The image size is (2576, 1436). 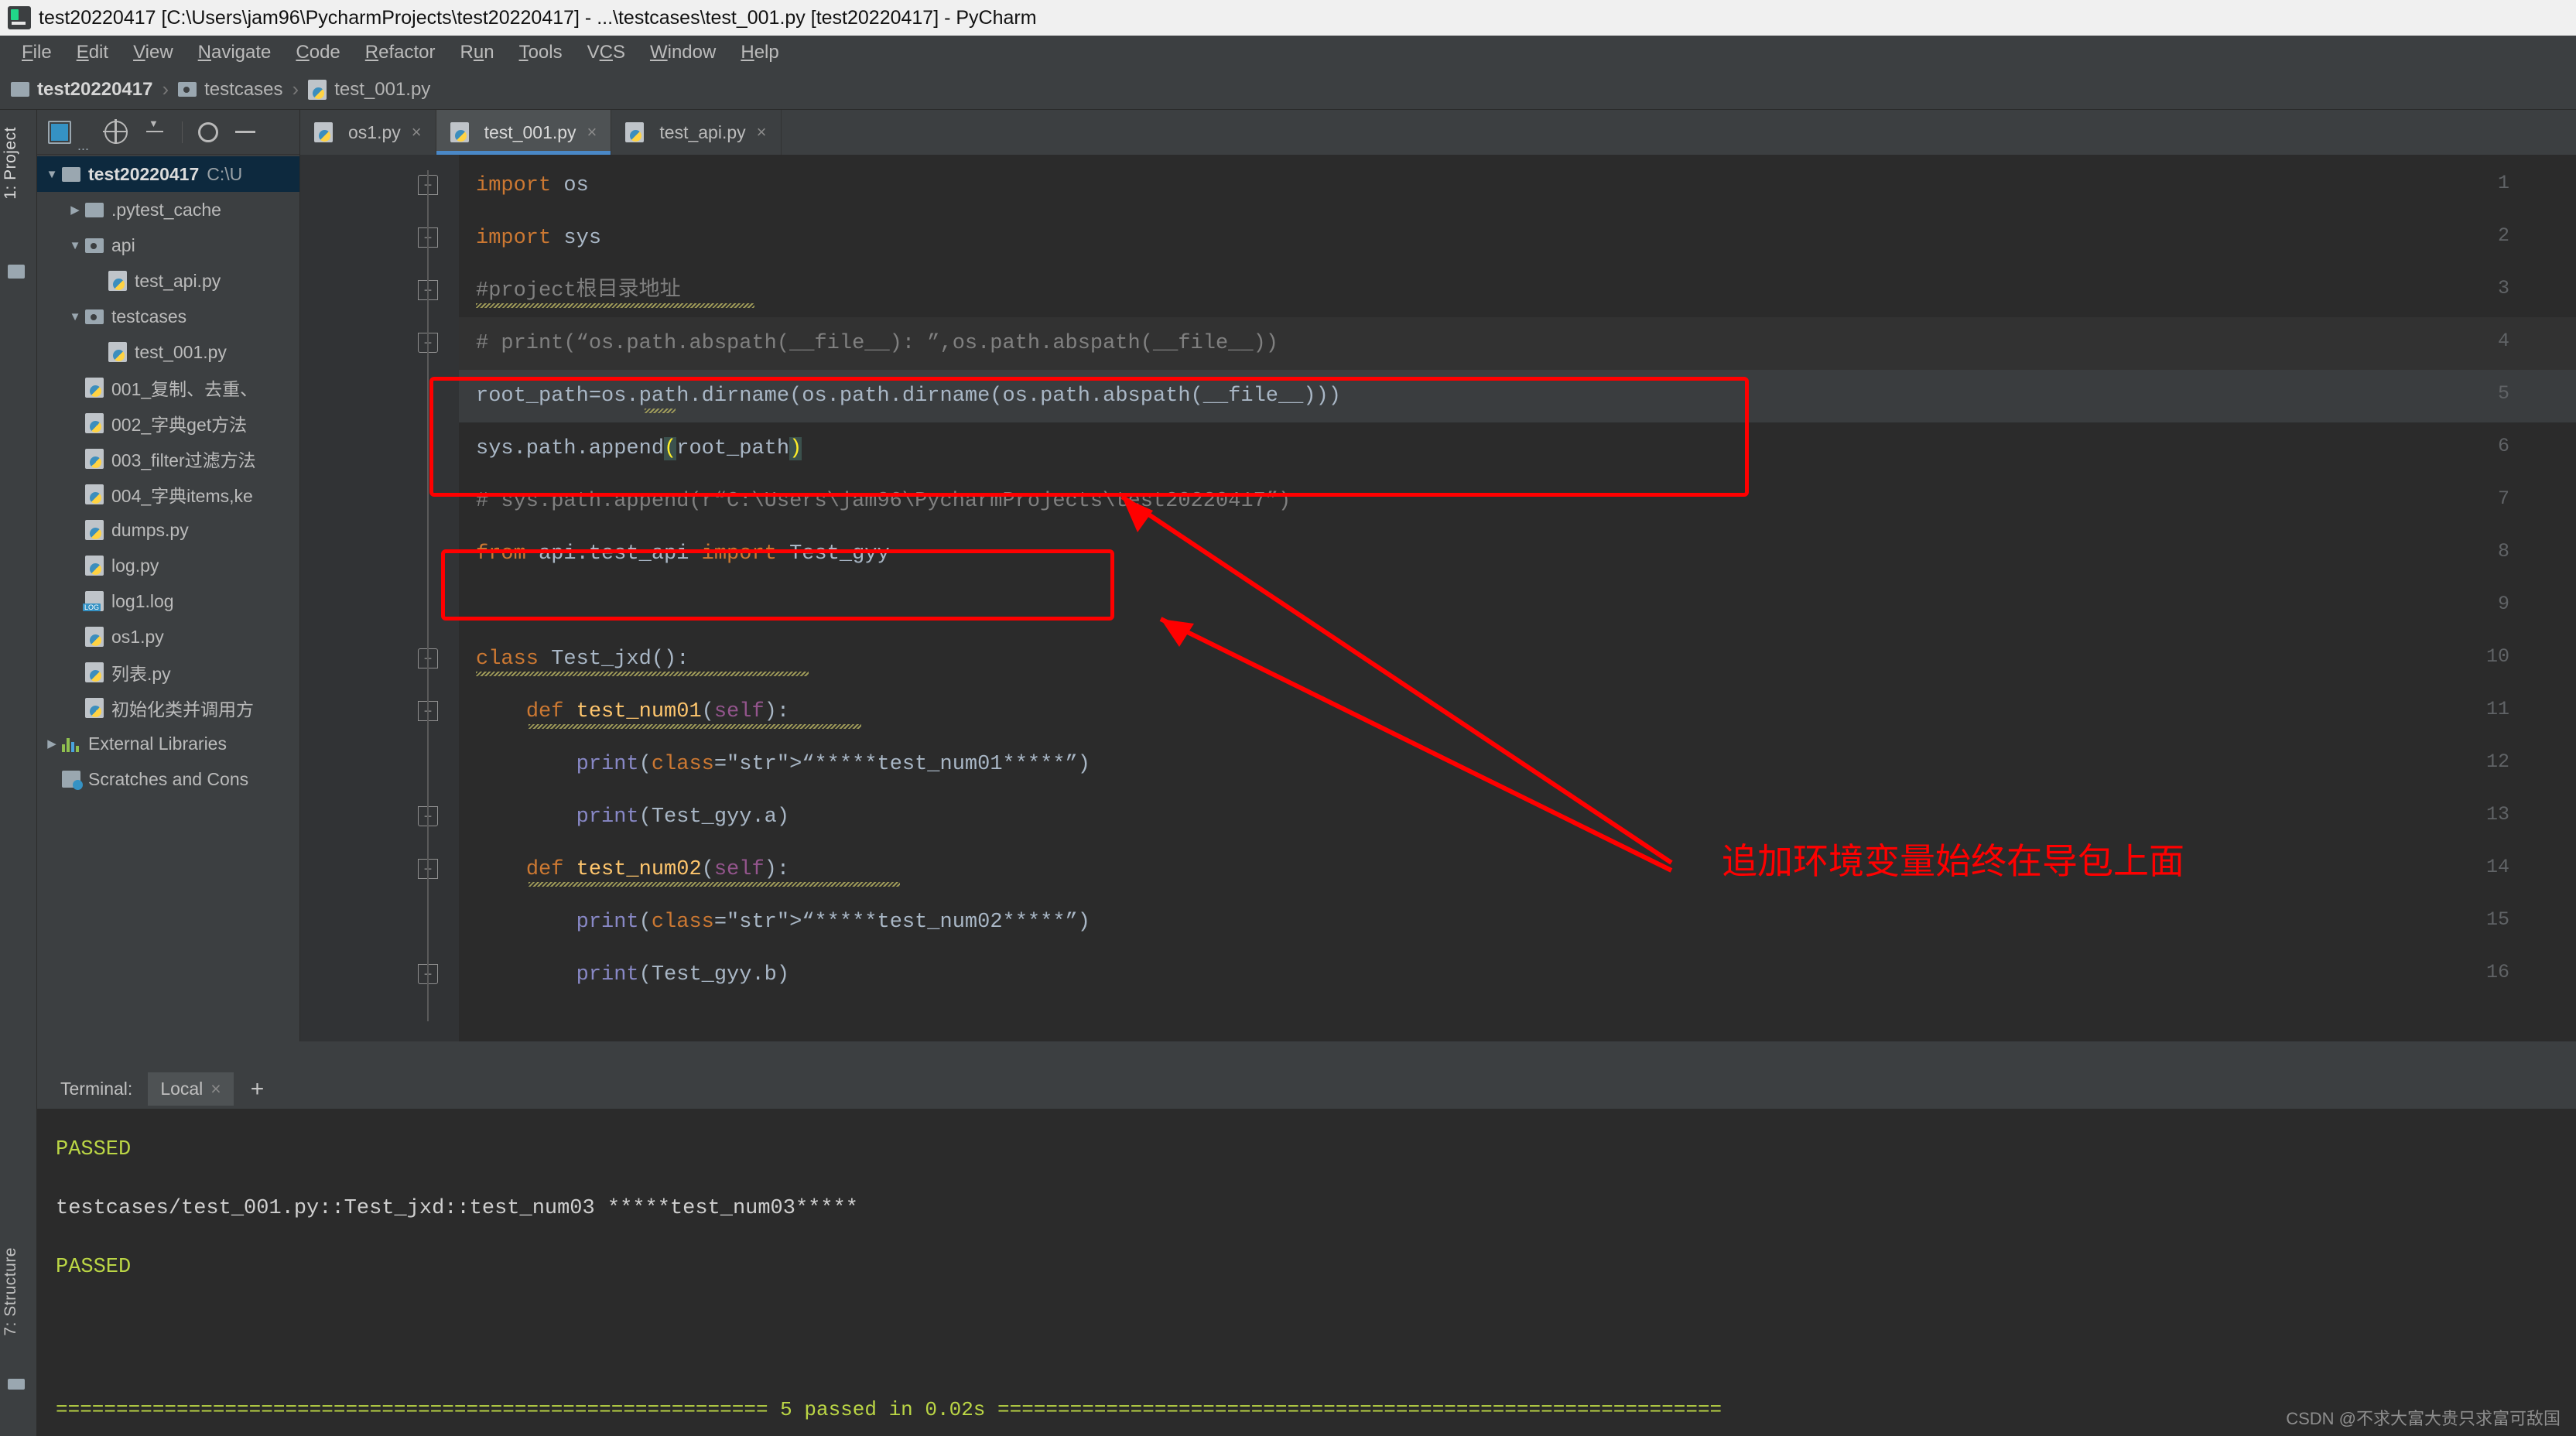 I want to click on code-line-3: #project根目录地址, so click(x=578, y=291).